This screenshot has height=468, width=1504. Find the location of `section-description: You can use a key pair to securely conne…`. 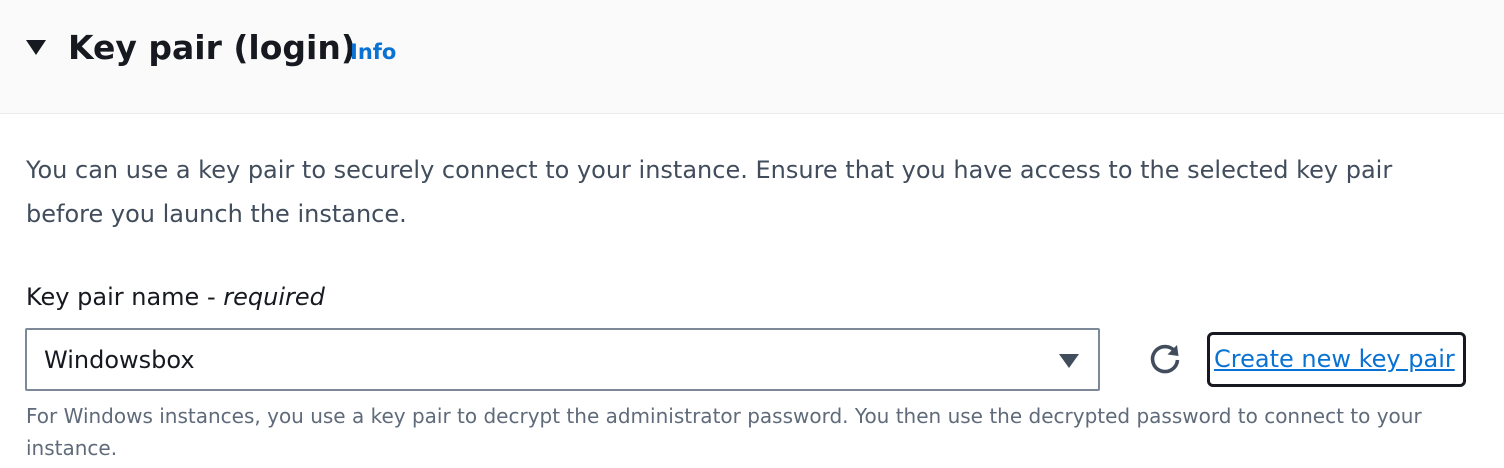

section-description: You can use a key pair to securely conne… is located at coordinates (709, 192).